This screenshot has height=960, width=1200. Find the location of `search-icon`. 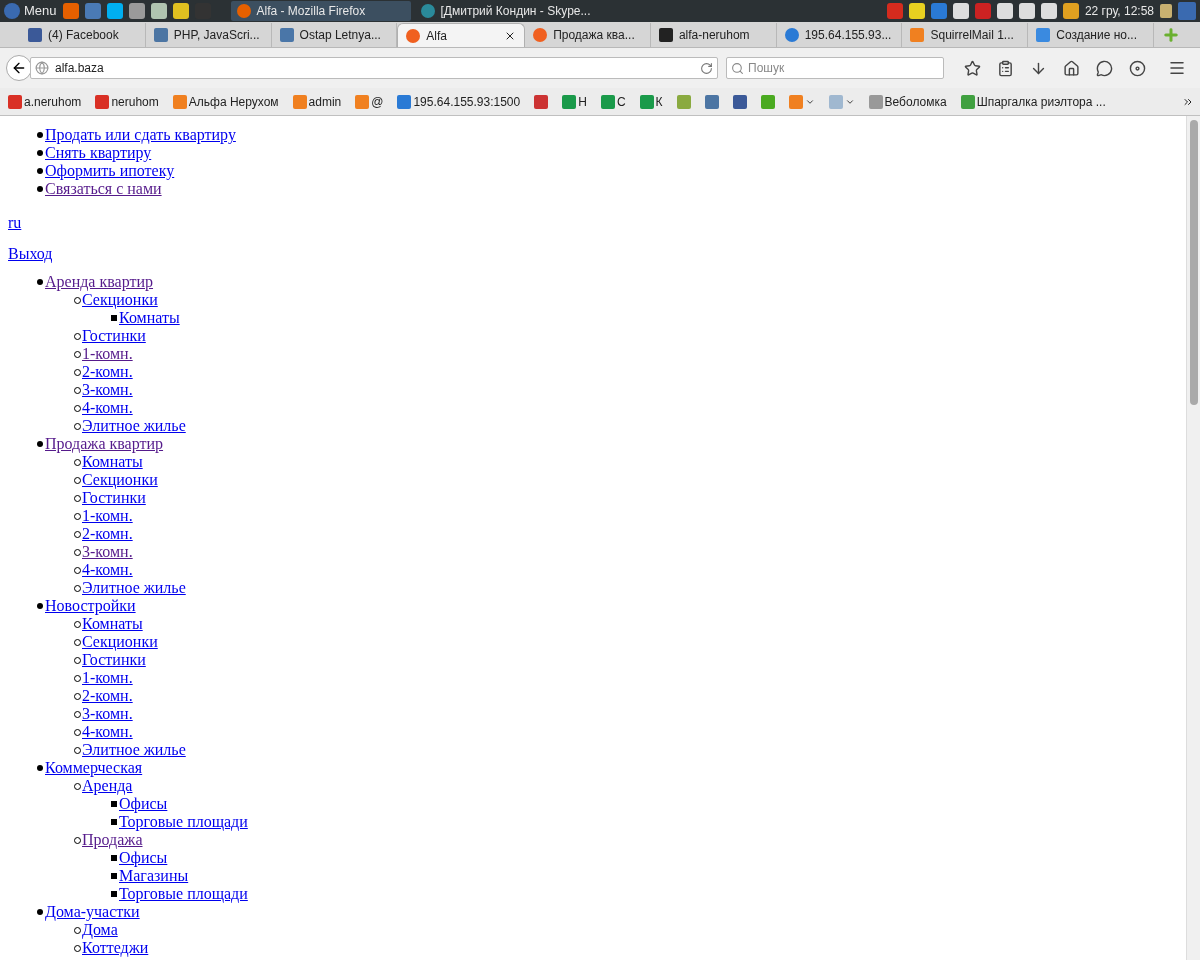

search-icon is located at coordinates (737, 68).